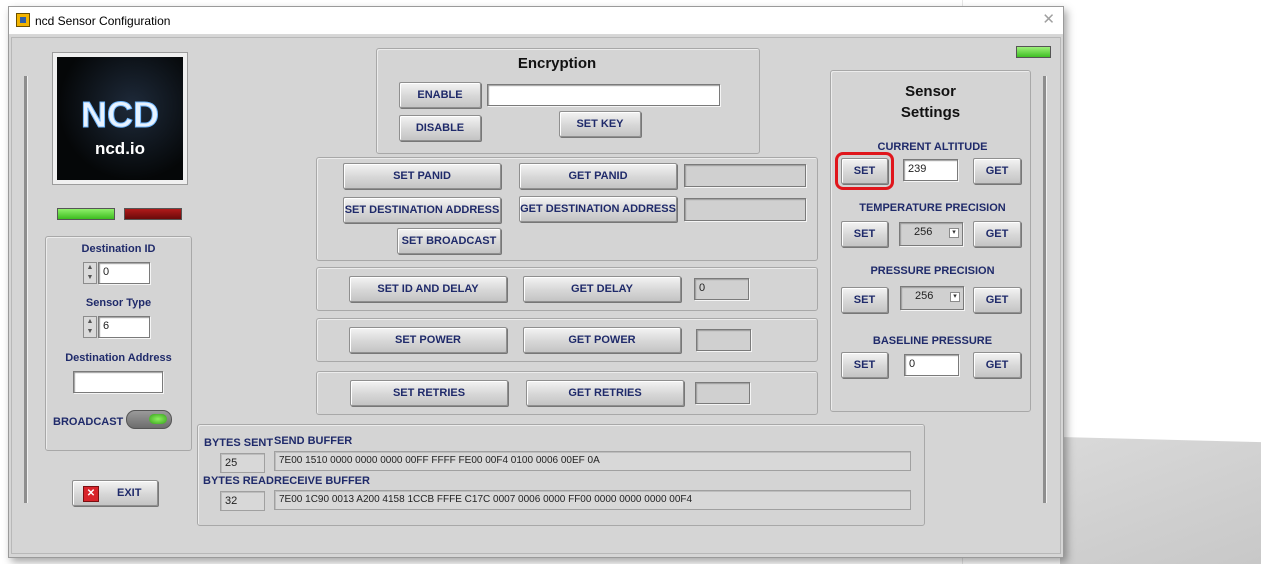  Describe the element at coordinates (118, 382) in the screenshot. I see `destination-address-input` at that location.